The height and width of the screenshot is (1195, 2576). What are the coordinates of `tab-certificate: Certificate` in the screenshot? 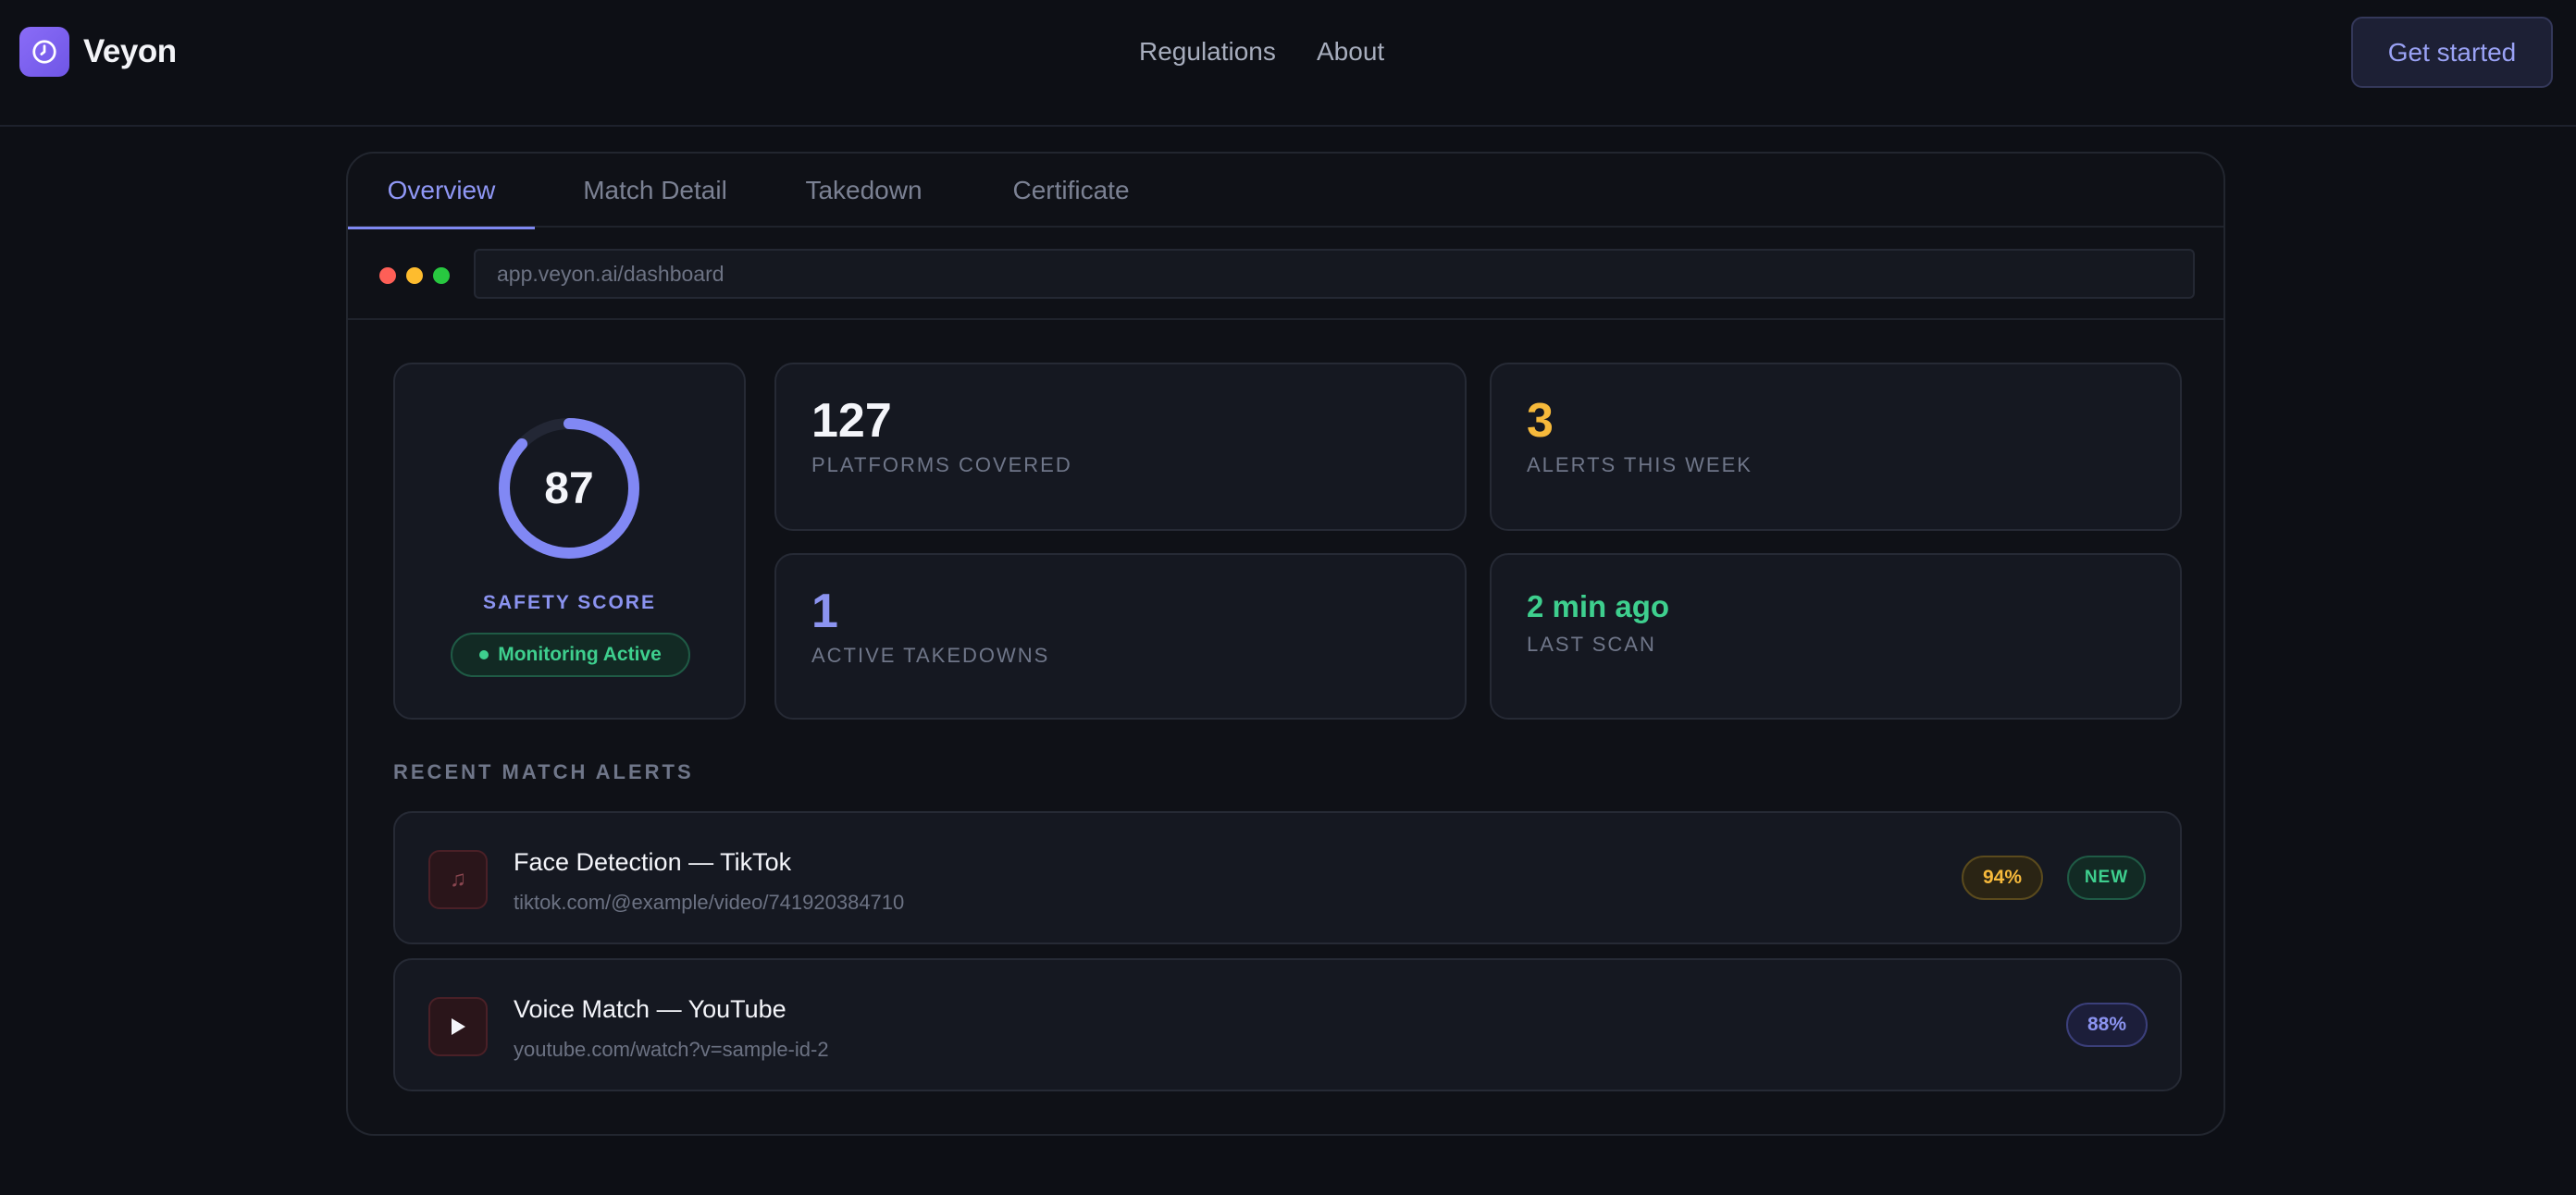 It's located at (1071, 191).